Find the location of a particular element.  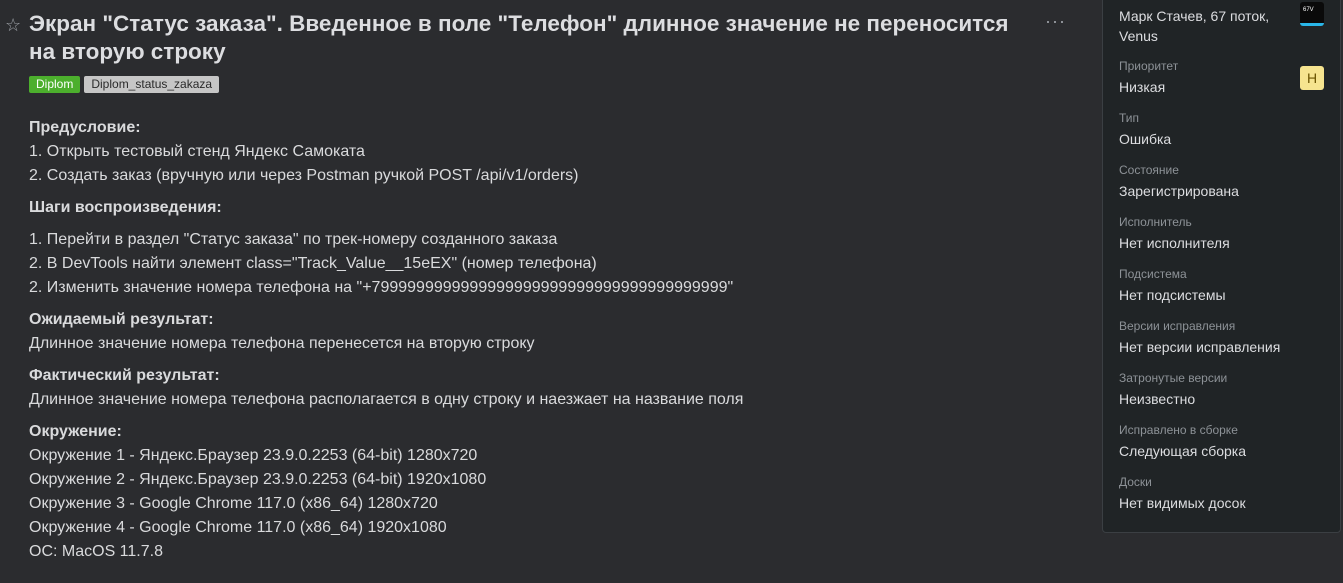

field-label: Приоритет is located at coordinates (1149, 66).